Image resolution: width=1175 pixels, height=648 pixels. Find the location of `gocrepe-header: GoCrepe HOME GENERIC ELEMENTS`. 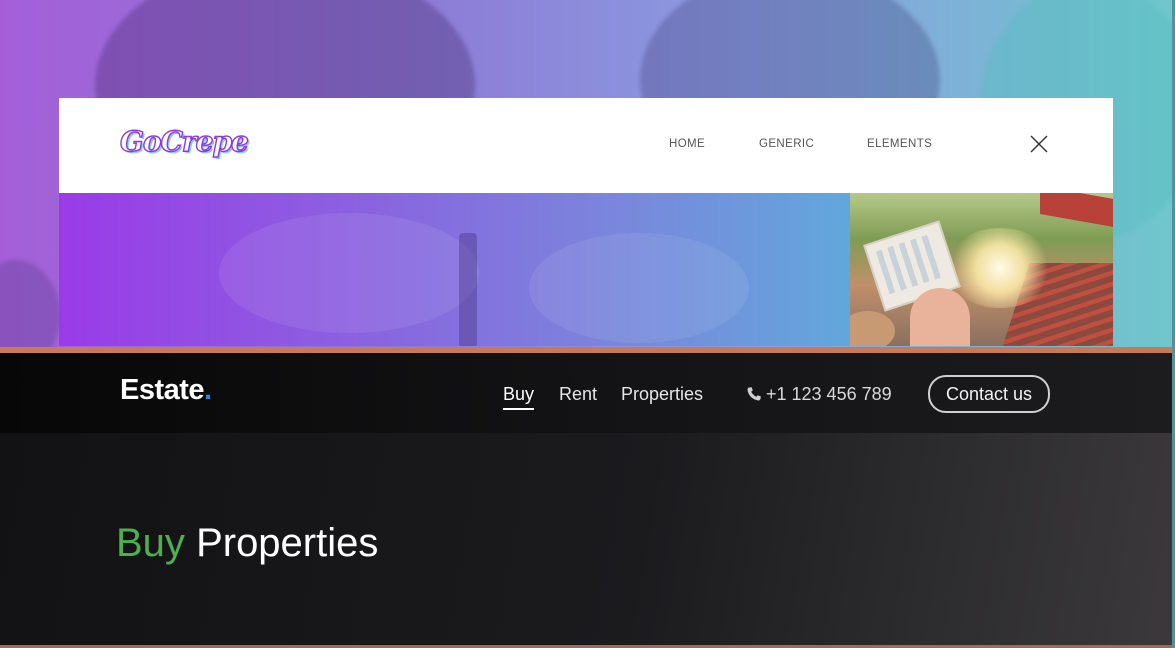

gocrepe-header: GoCrepe HOME GENERIC ELEMENTS is located at coordinates (586, 145).